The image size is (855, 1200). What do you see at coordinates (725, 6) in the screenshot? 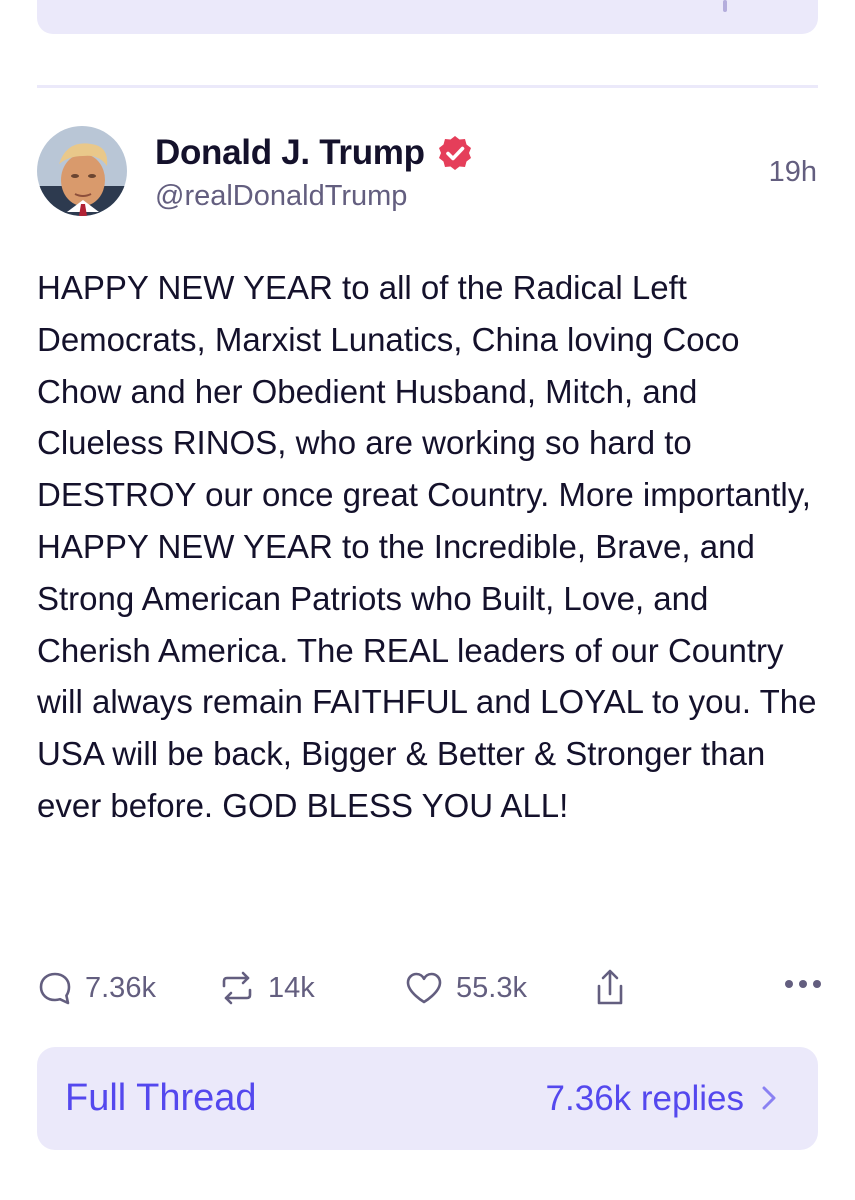
I see `previous-card-edge` at bounding box center [725, 6].